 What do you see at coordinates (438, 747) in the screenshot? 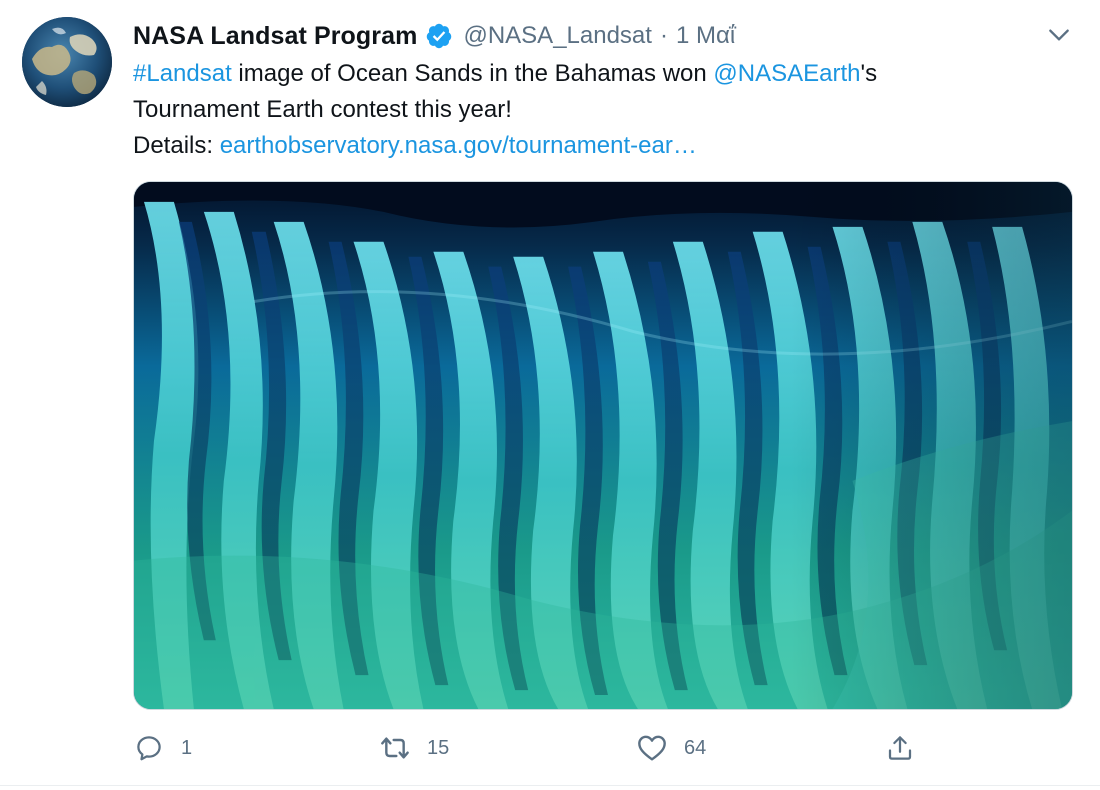
I see `retweet-count: 15` at bounding box center [438, 747].